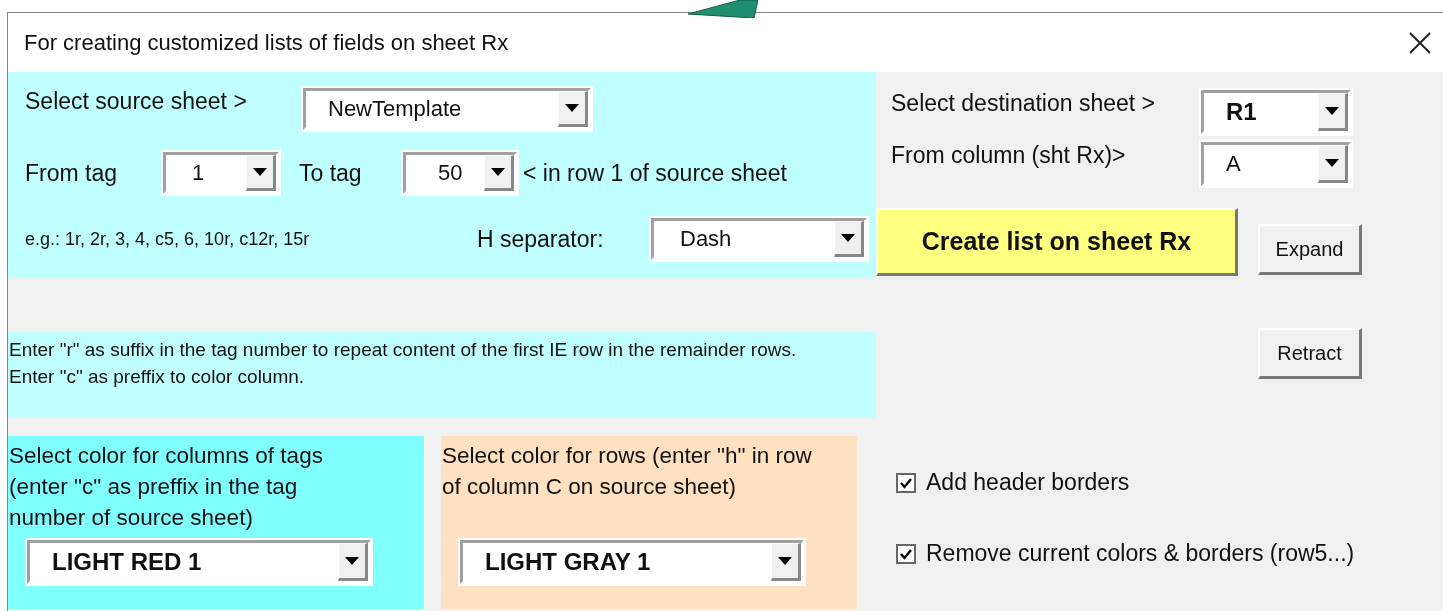  What do you see at coordinates (1276, 112) in the screenshot?
I see `destination-sheet-dropdown: R1` at bounding box center [1276, 112].